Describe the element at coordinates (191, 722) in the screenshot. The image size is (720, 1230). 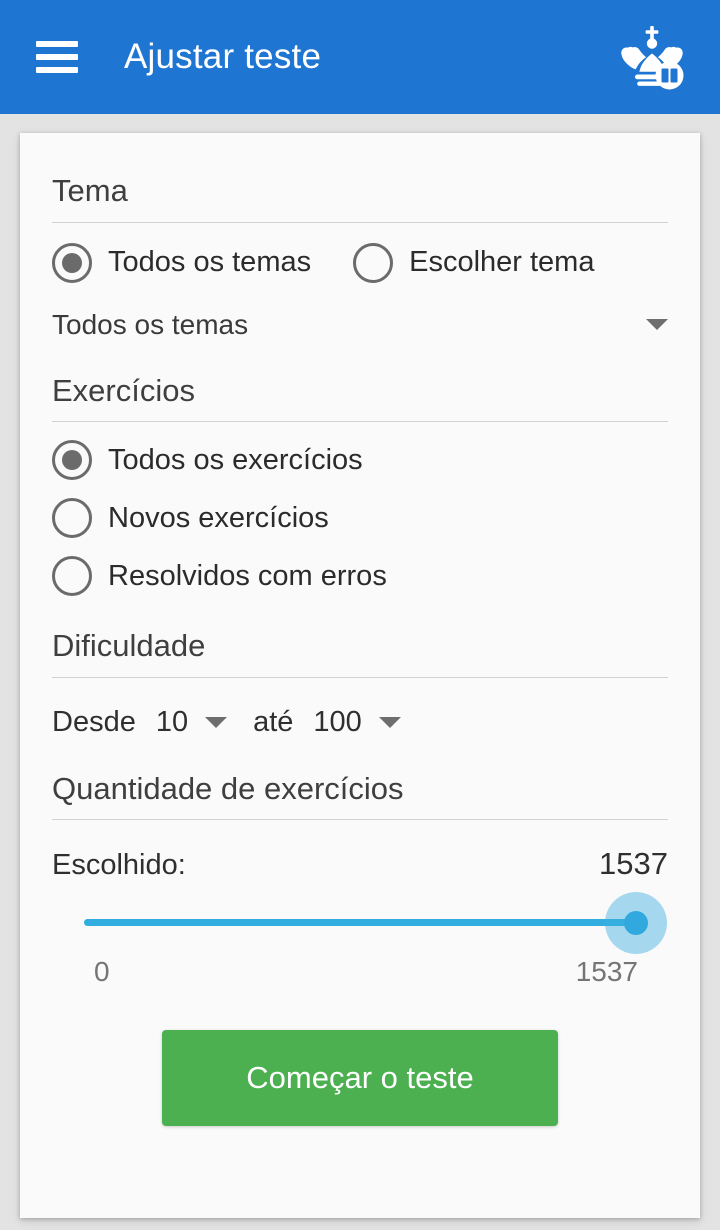
I see `difficulty-from-select: 10` at that location.